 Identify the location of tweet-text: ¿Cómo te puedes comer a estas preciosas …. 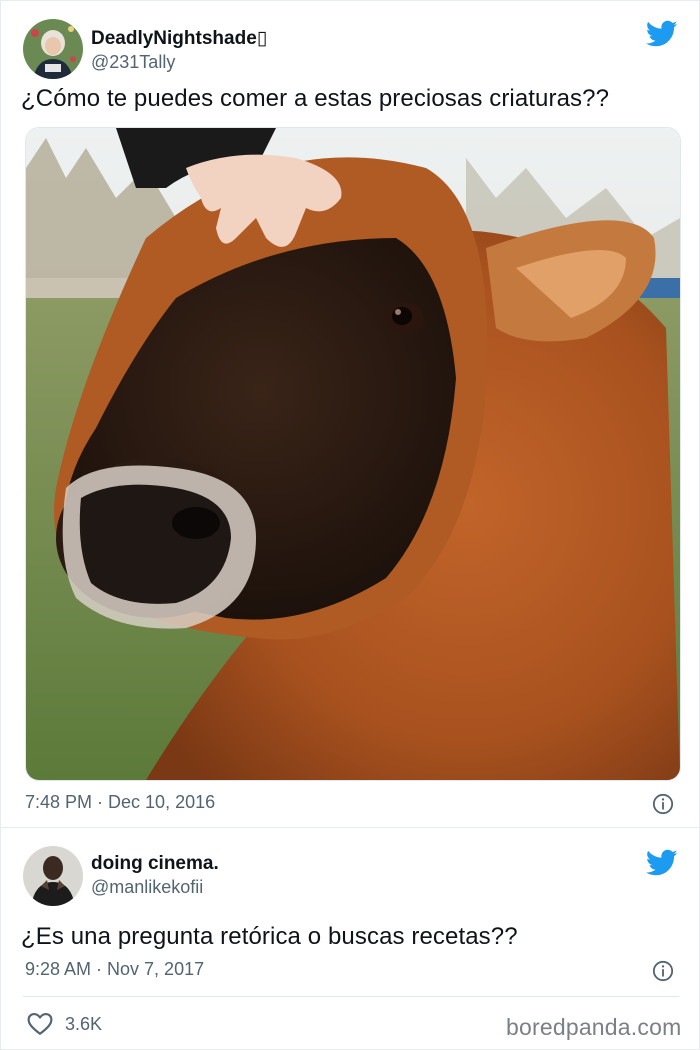
(315, 98).